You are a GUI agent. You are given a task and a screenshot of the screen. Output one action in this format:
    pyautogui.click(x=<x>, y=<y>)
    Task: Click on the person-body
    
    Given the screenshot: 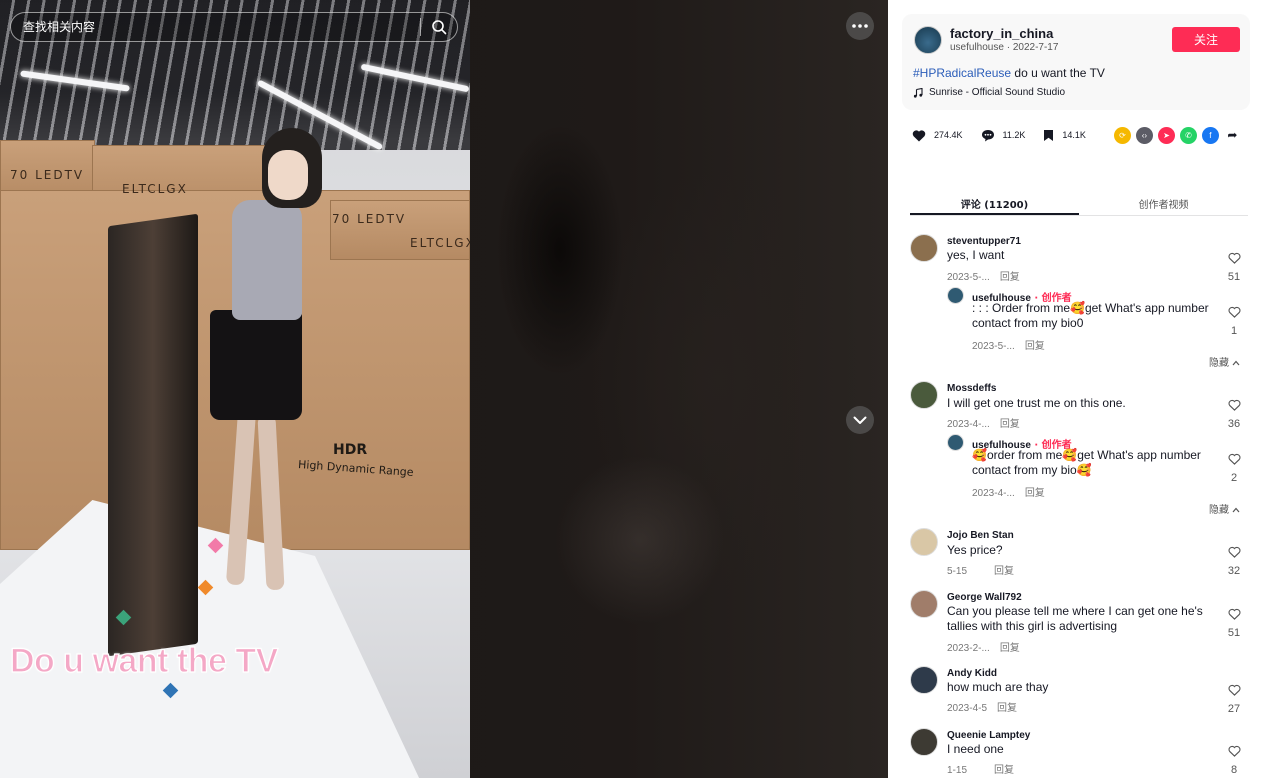 What is the action you would take?
    pyautogui.click(x=267, y=260)
    